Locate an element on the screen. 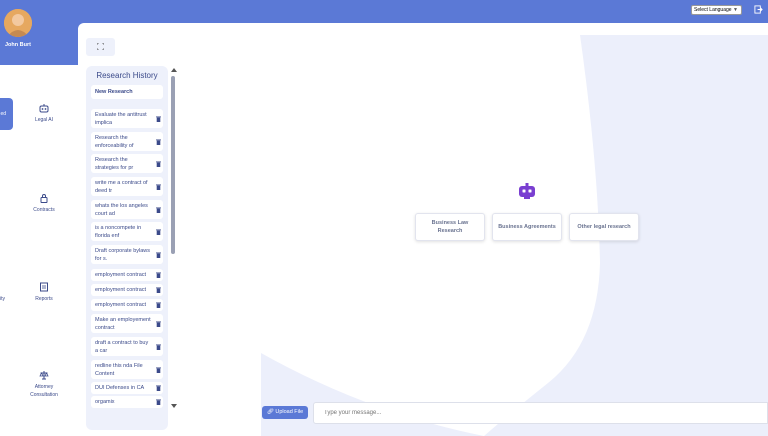  robot-icon is located at coordinates (44, 108).